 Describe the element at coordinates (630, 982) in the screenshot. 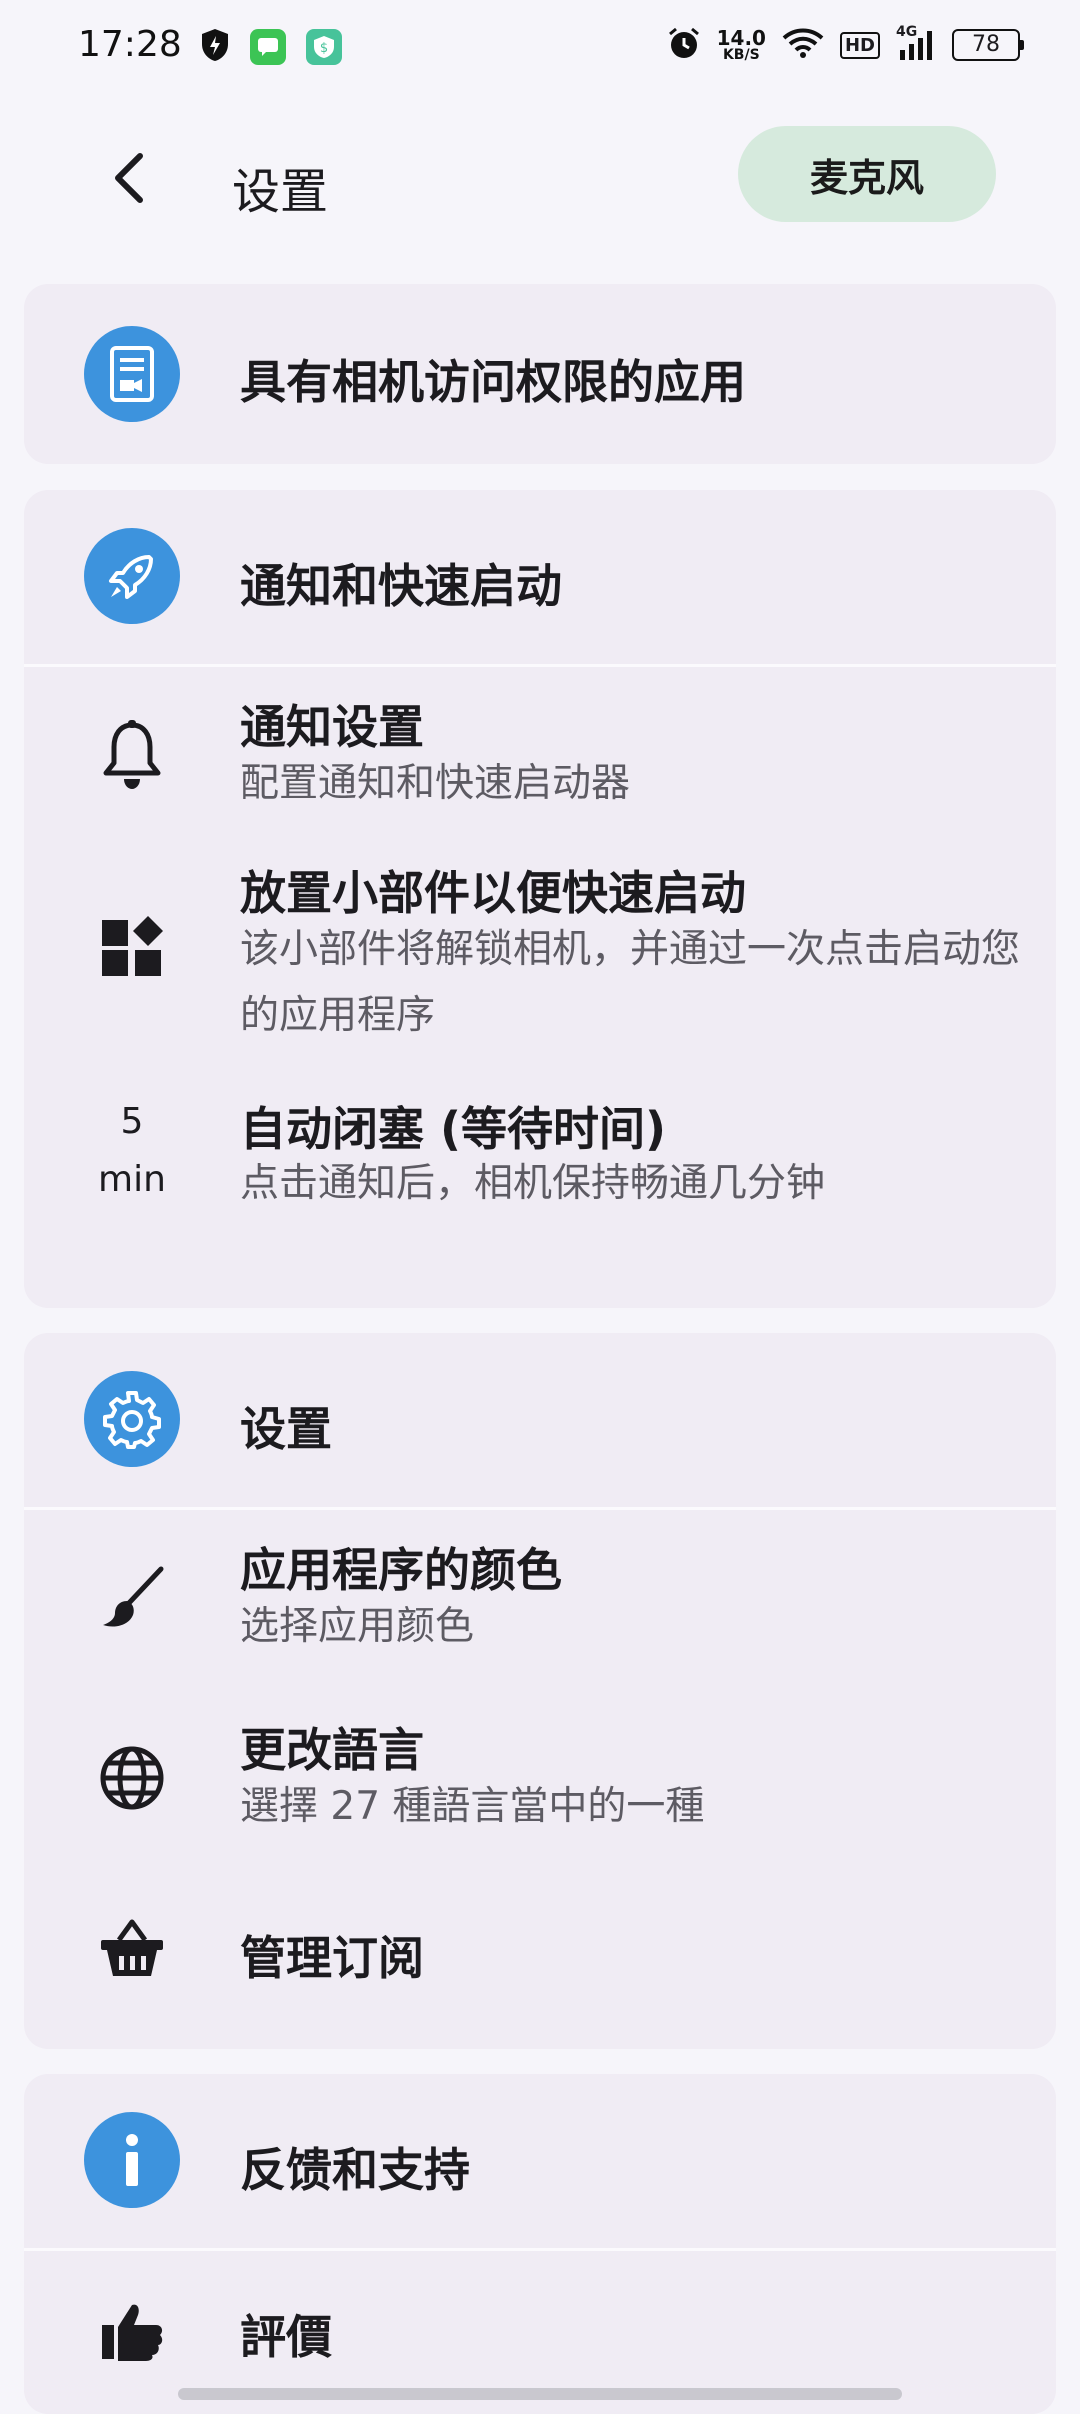

I see `place-widget-subtitle: 该小部件将解锁相机，并通过一次点击启动您的应用程序` at that location.